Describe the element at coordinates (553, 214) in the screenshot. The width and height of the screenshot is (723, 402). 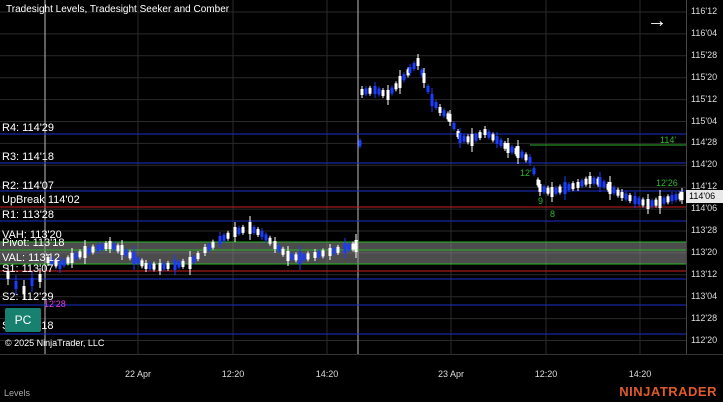
I see `annotation-green: 8` at that location.